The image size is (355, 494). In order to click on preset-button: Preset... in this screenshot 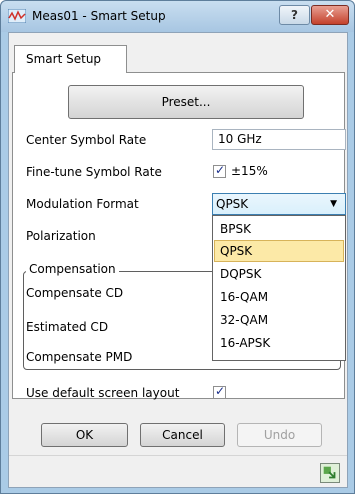, I will do `click(186, 102)`.